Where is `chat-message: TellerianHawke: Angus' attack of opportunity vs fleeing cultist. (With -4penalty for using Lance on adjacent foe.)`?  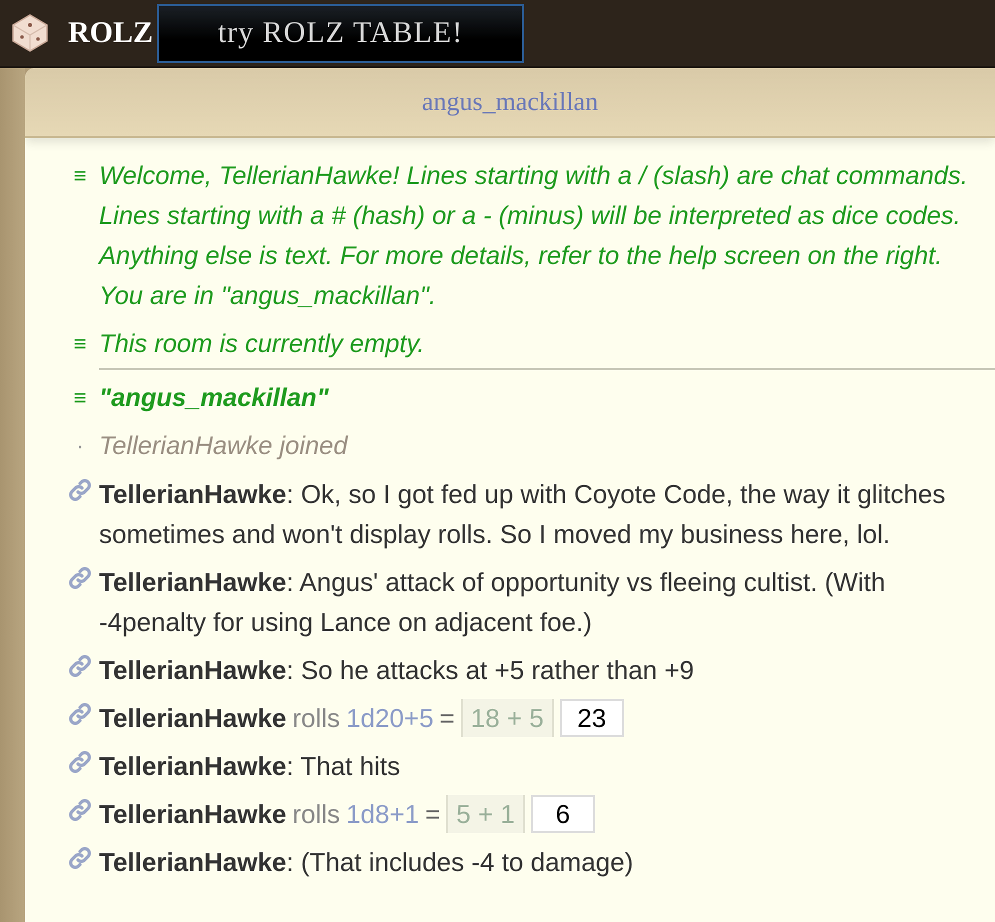
chat-message: TellerianHawke: Angus' attack of opportunity vs fleeing cultist. (With -4penalty for using Lance on adjacent foe.) is located at coordinates (492, 602).